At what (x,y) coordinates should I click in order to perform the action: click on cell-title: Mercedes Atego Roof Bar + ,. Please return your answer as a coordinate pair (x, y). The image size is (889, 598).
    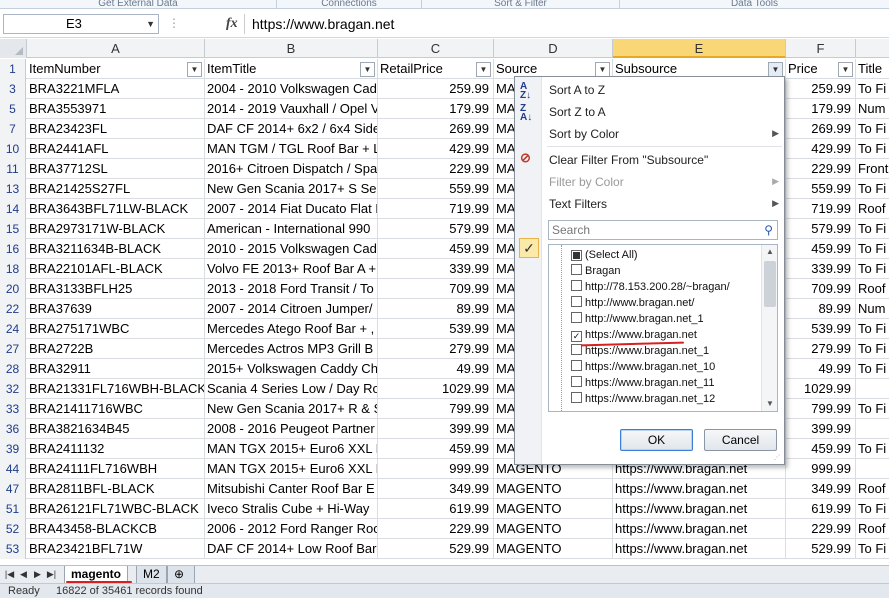
    Looking at the image, I should click on (291, 329).